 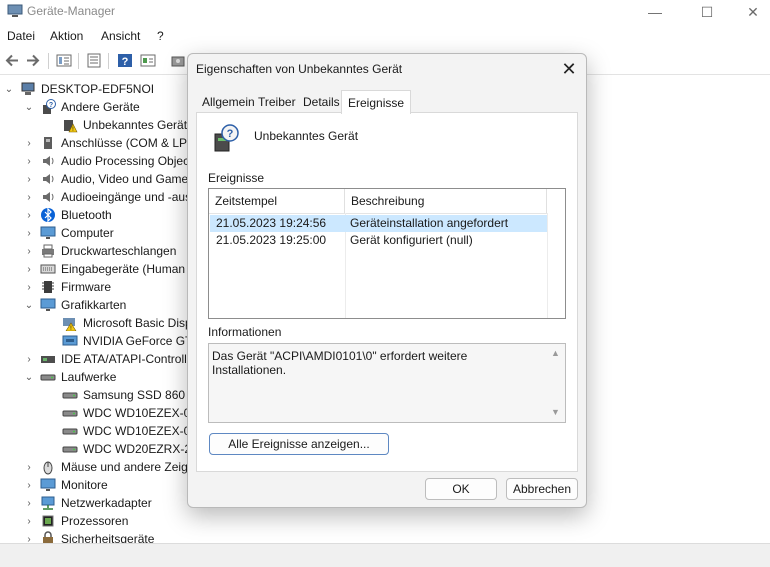 I want to click on tree-item: › Firmware, so click(x=67, y=287).